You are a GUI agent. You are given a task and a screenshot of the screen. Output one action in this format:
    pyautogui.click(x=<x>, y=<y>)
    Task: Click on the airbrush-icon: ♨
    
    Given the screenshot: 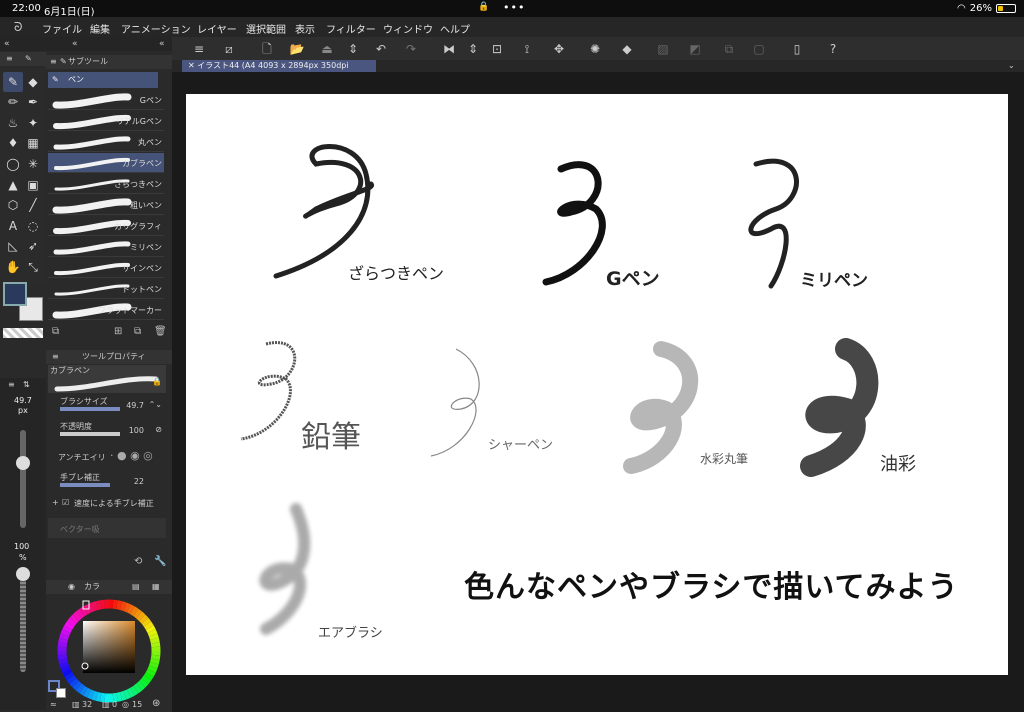 What is the action you would take?
    pyautogui.click(x=13, y=123)
    